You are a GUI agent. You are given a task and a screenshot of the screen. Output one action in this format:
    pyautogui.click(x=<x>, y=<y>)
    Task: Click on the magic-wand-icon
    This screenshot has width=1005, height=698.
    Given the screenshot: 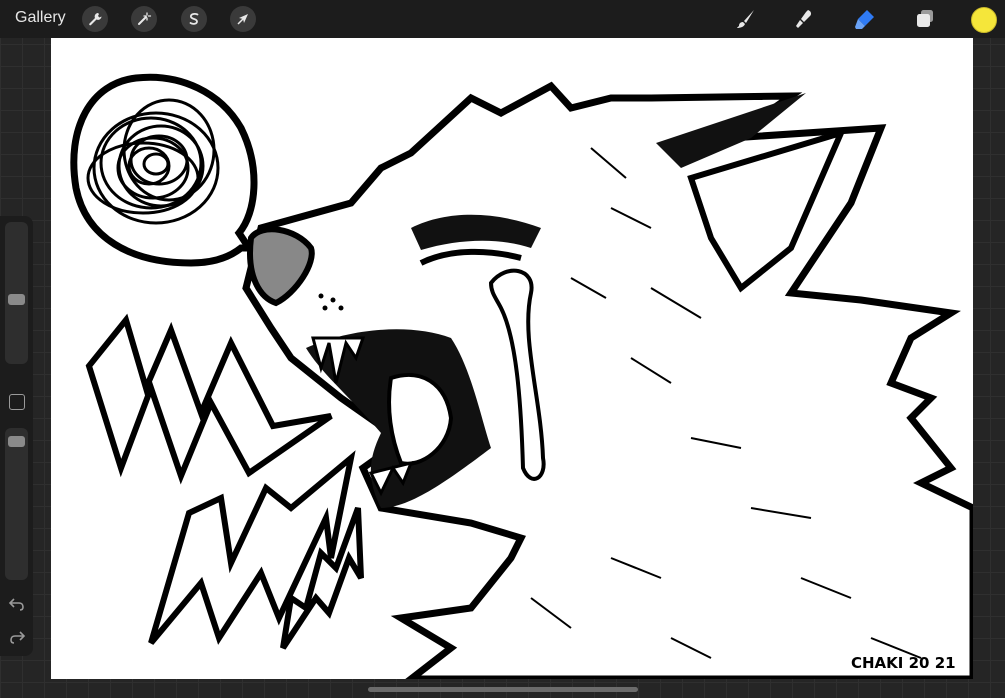 What is the action you would take?
    pyautogui.click(x=145, y=18)
    